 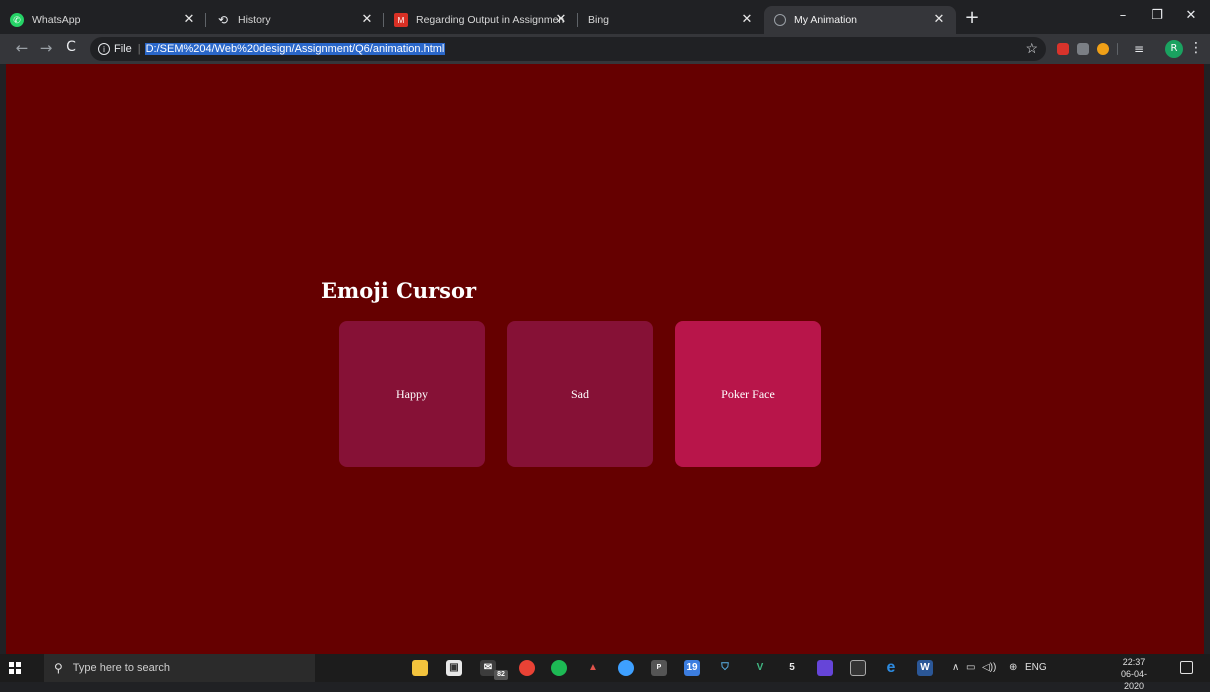 I want to click on tab-gmail: M Regarding Output in Assignment ✕, so click(x=481, y=20).